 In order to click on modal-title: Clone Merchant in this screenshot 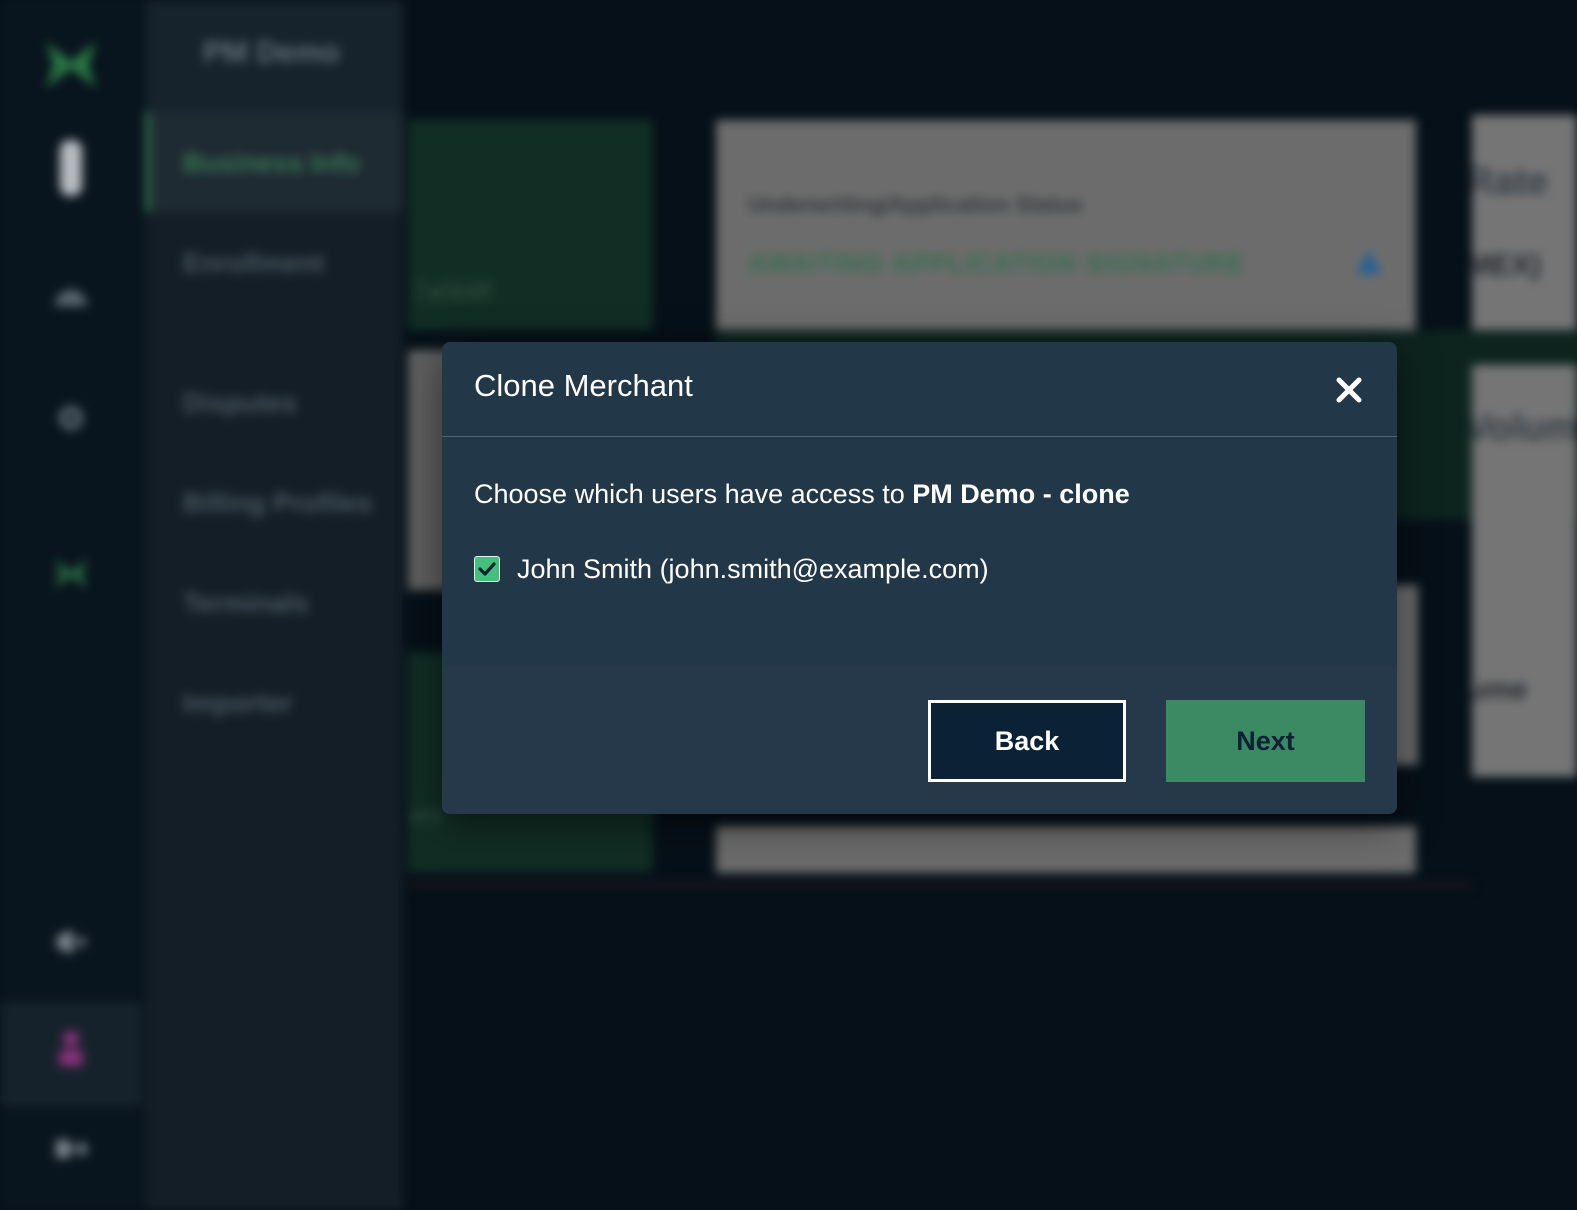, I will do `click(583, 385)`.